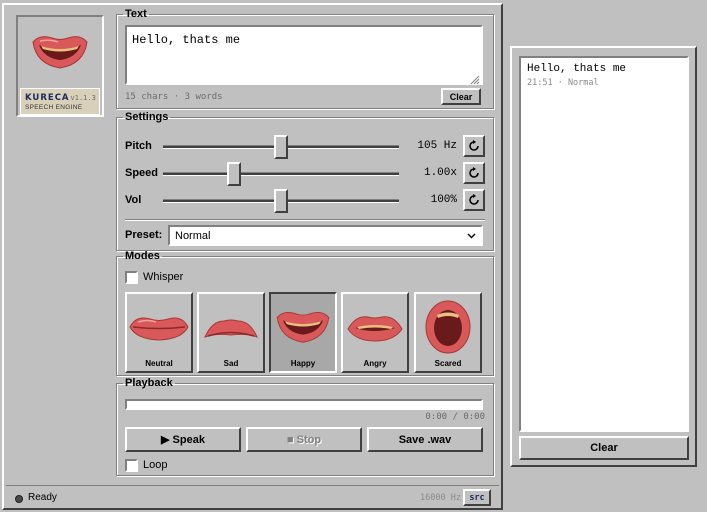 The width and height of the screenshot is (707, 512). Describe the element at coordinates (231, 363) in the screenshot. I see `mode-label: Sad` at that location.